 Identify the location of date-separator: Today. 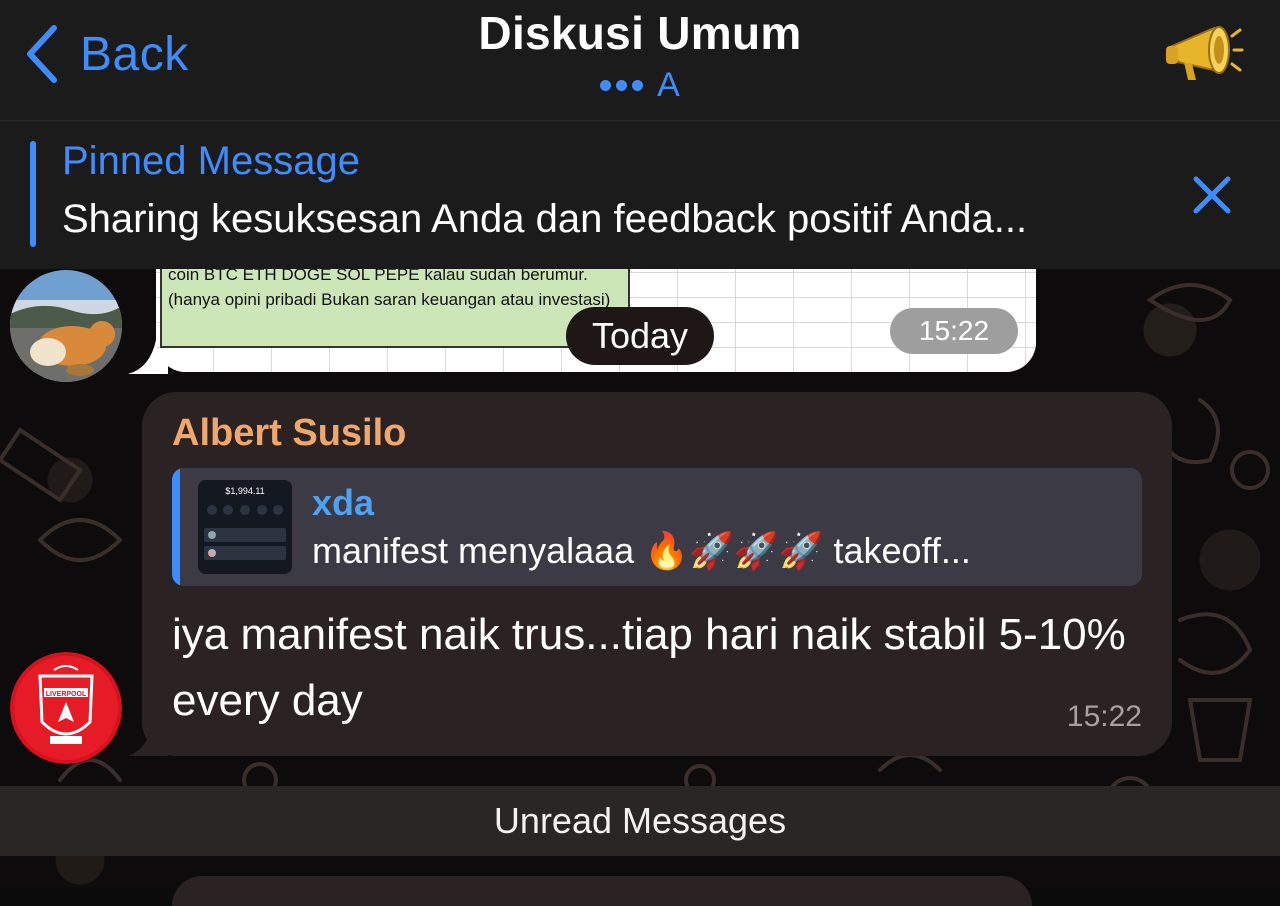
(640, 336).